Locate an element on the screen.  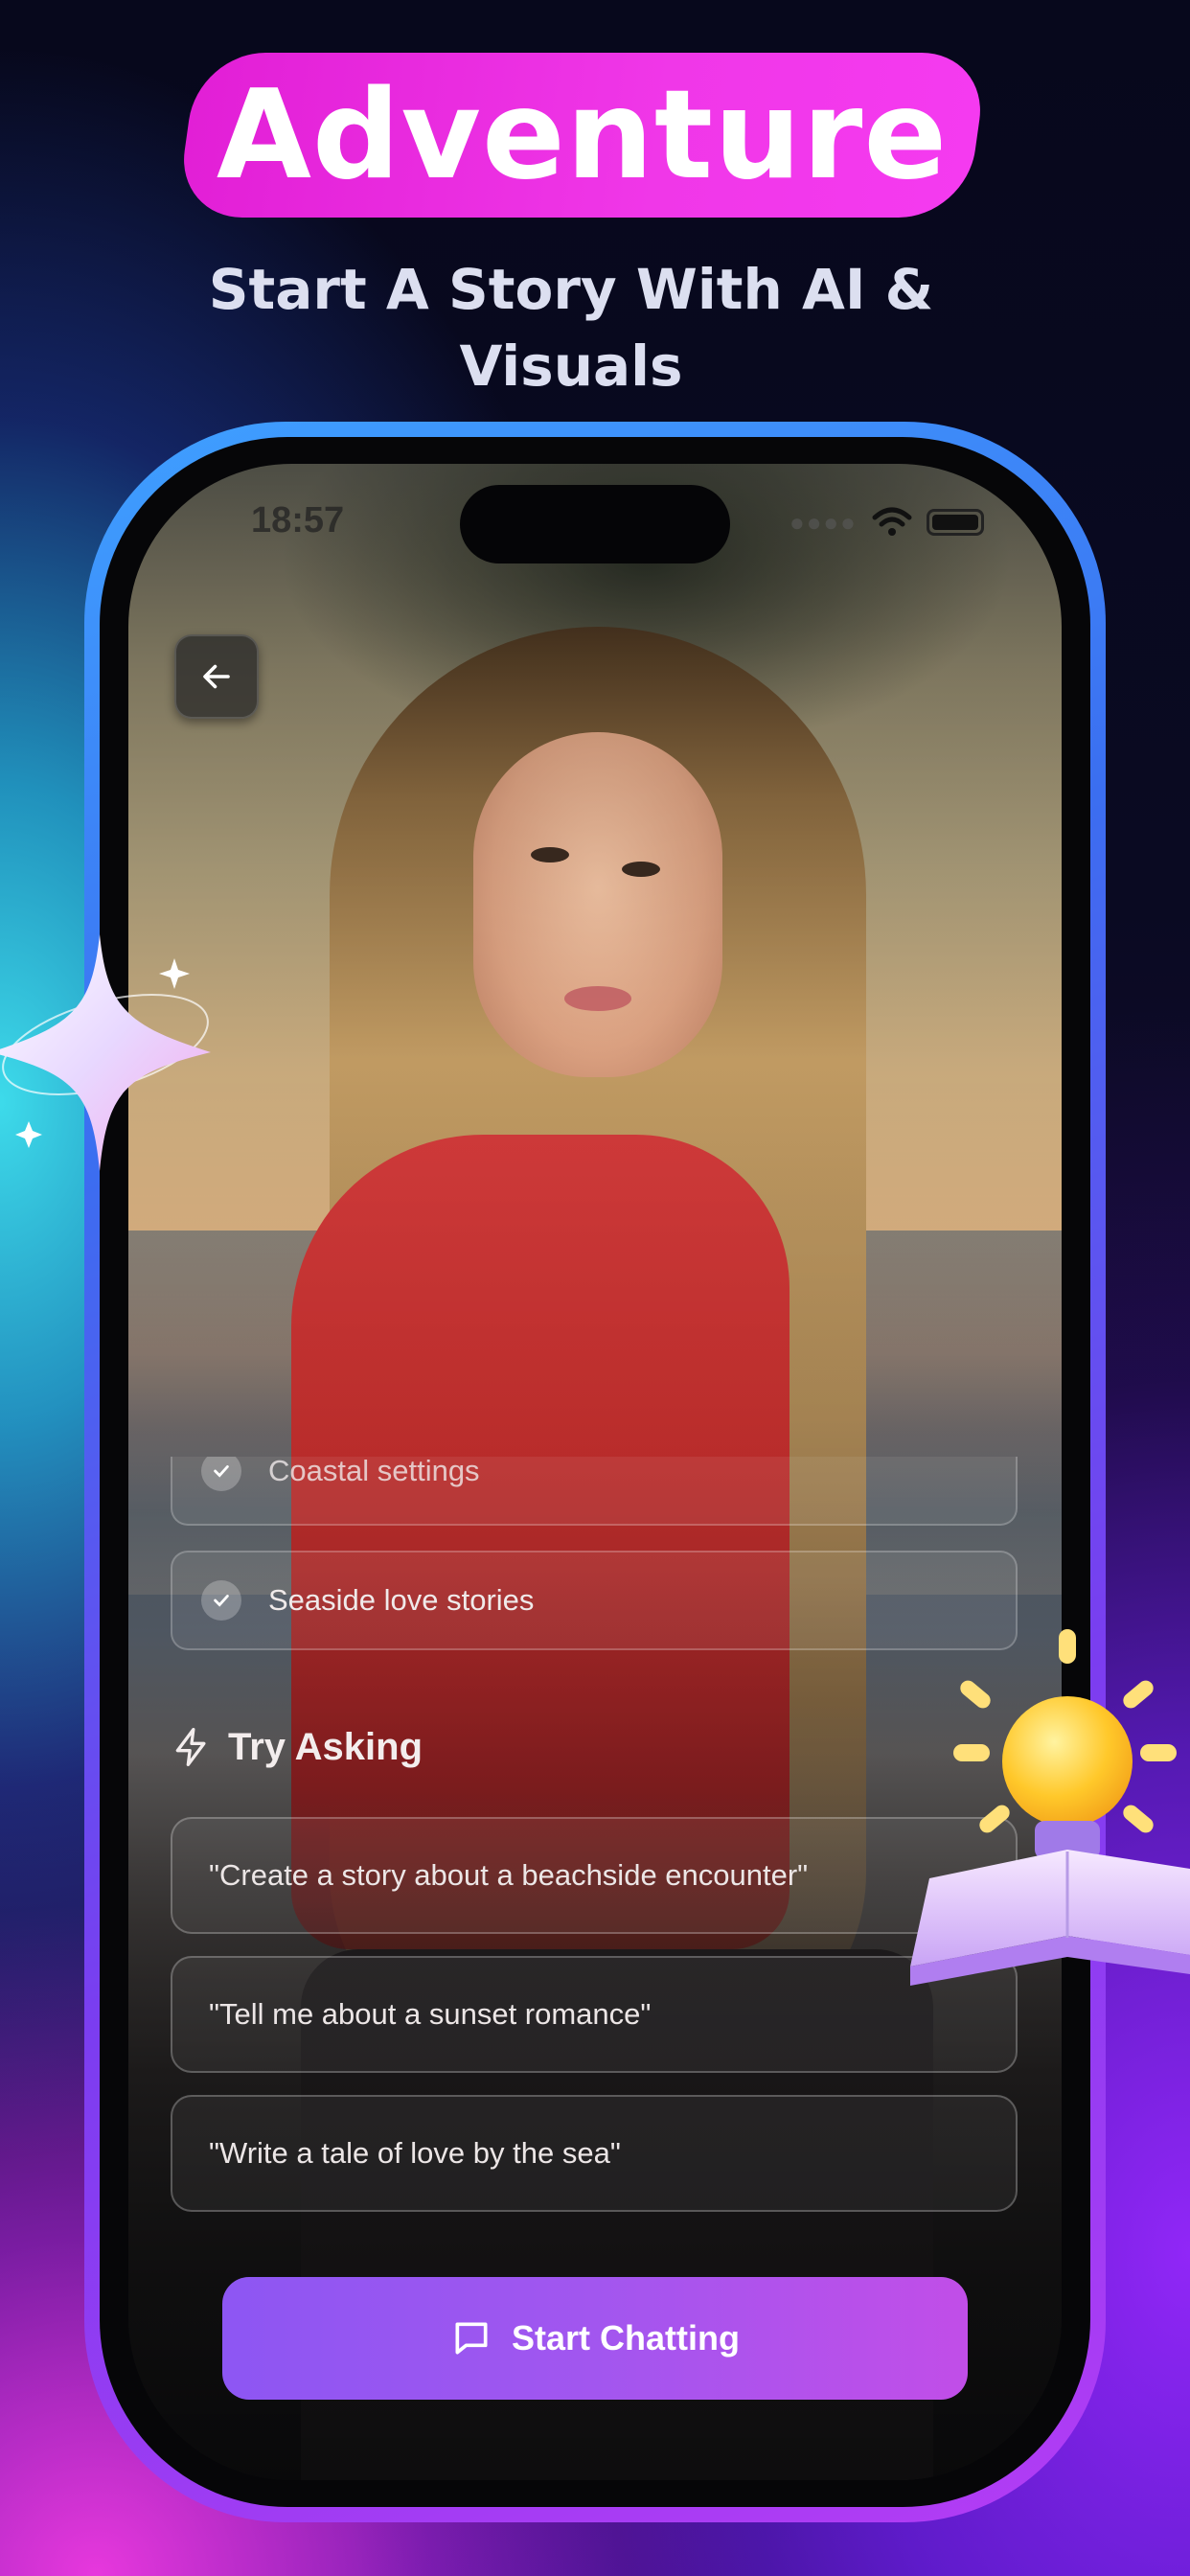
chat-bubble-icon is located at coordinates (472, 2338).